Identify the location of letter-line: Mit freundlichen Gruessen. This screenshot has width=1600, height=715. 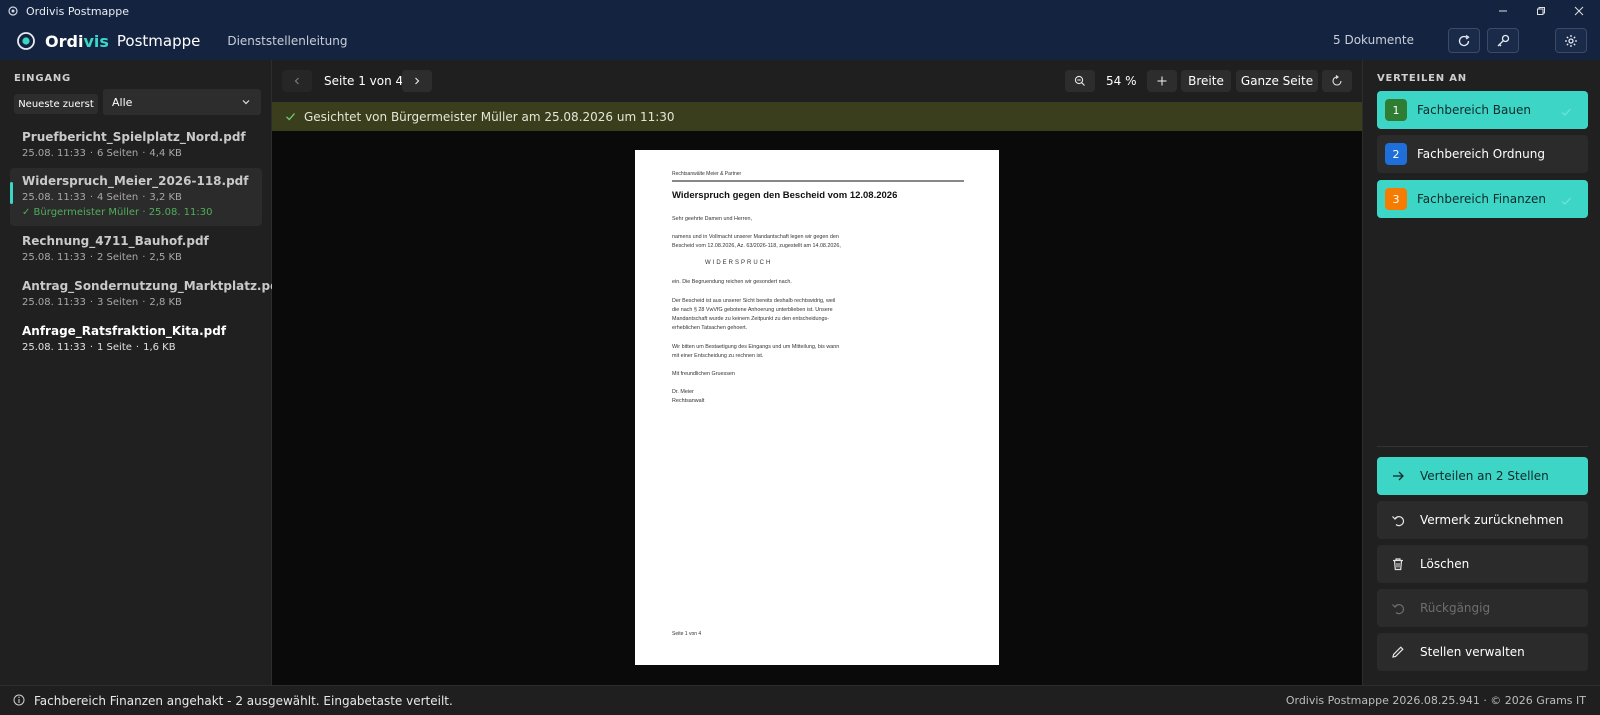
(703, 374).